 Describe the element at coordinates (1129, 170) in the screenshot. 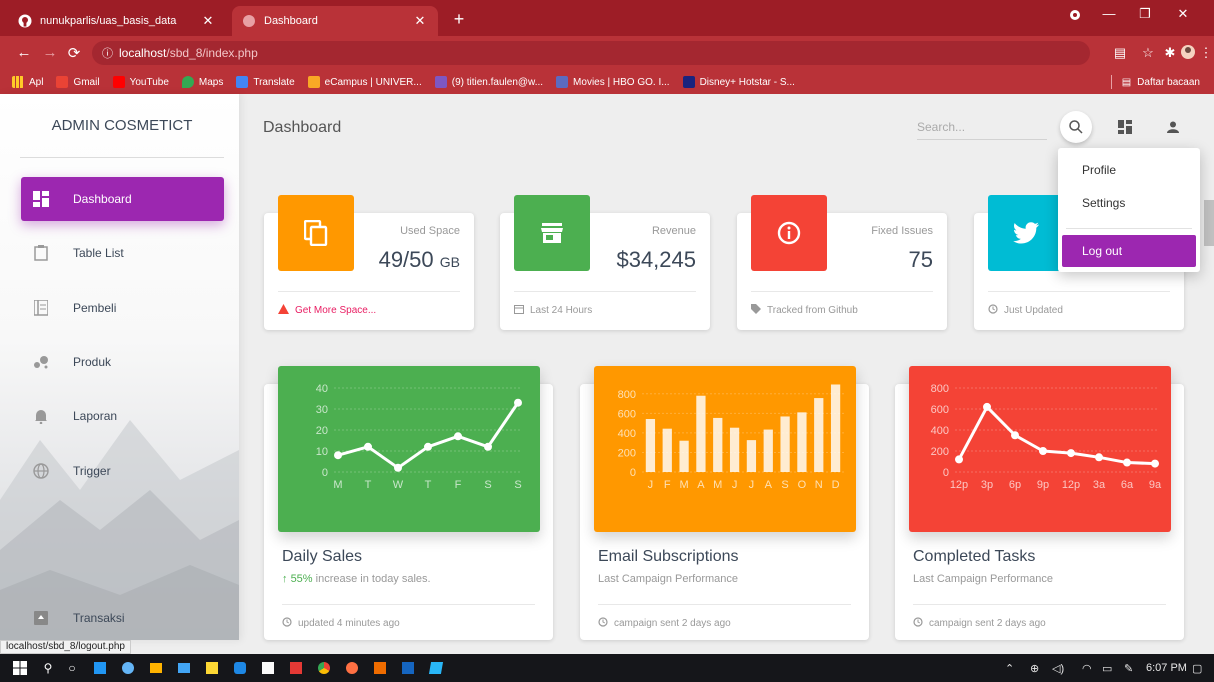

I see `menu-item-profile: Profile` at that location.